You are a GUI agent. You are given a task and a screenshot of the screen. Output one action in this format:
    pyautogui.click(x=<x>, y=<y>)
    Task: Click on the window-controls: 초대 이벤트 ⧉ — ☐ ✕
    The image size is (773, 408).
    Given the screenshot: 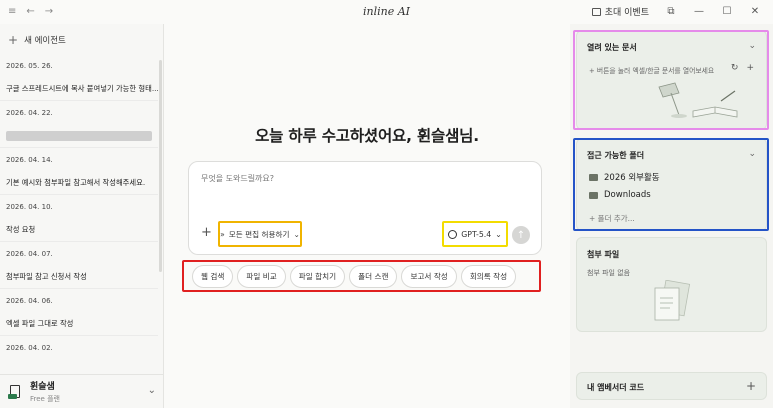 What is the action you would take?
    pyautogui.click(x=676, y=11)
    